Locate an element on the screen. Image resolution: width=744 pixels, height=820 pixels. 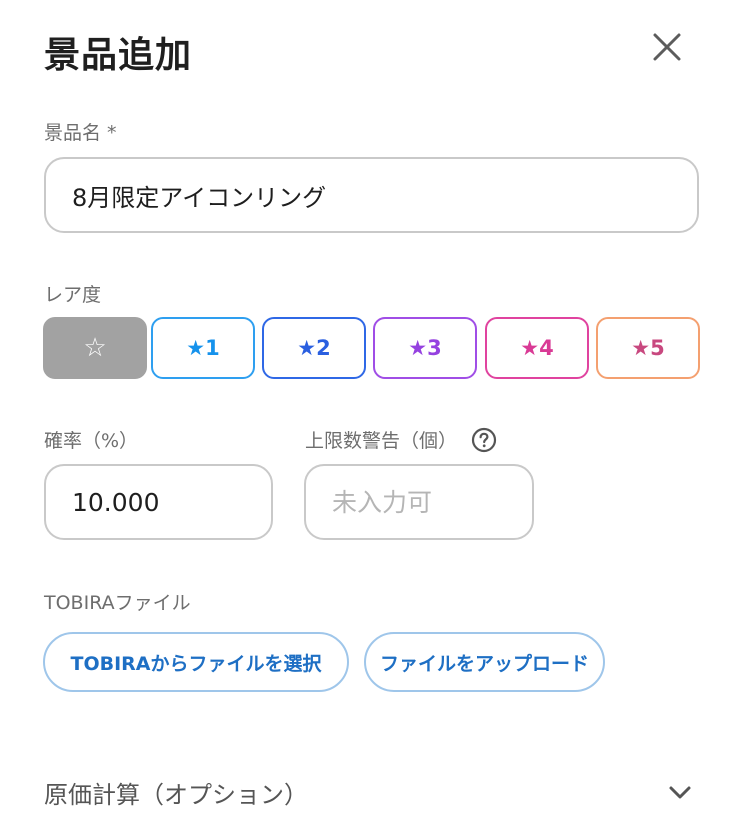
cost-calc-label: 原価計算（オプション） is located at coordinates (176, 794).